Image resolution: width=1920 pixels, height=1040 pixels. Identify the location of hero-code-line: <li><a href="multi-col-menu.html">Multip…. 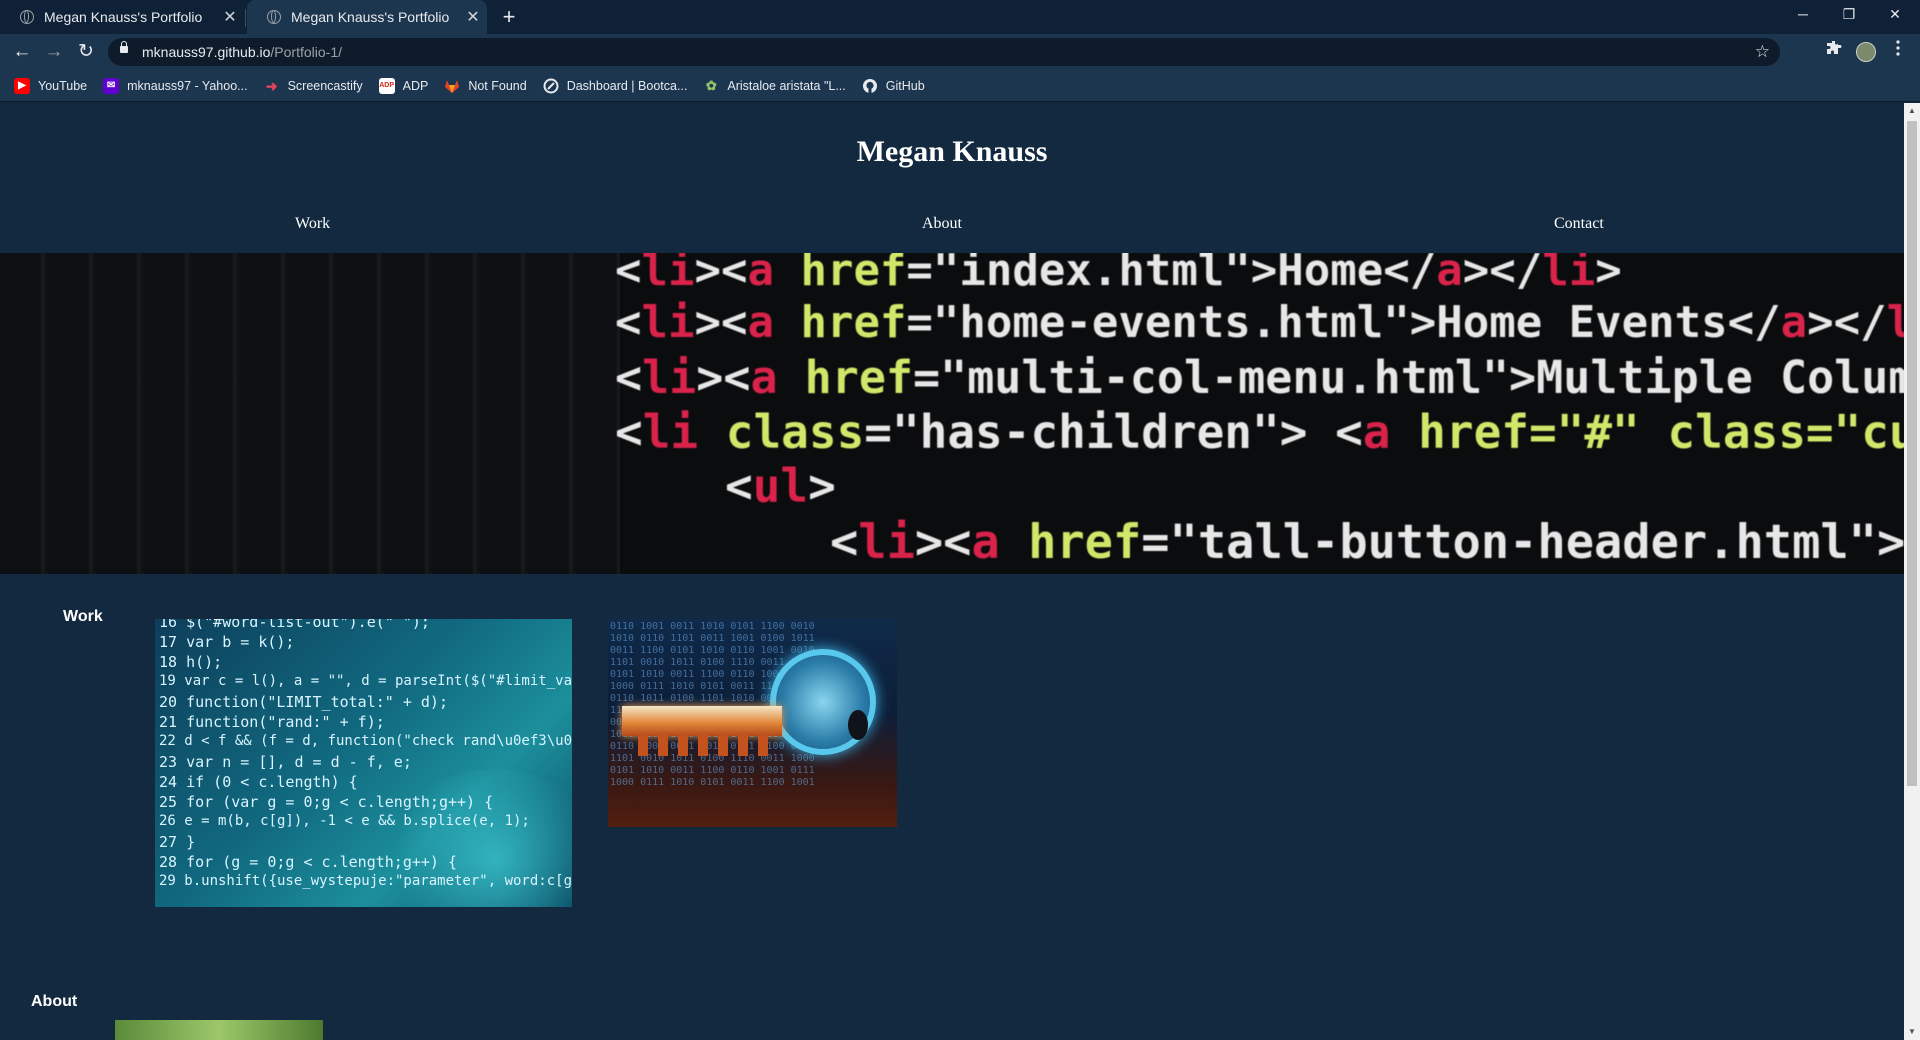
(1259, 377).